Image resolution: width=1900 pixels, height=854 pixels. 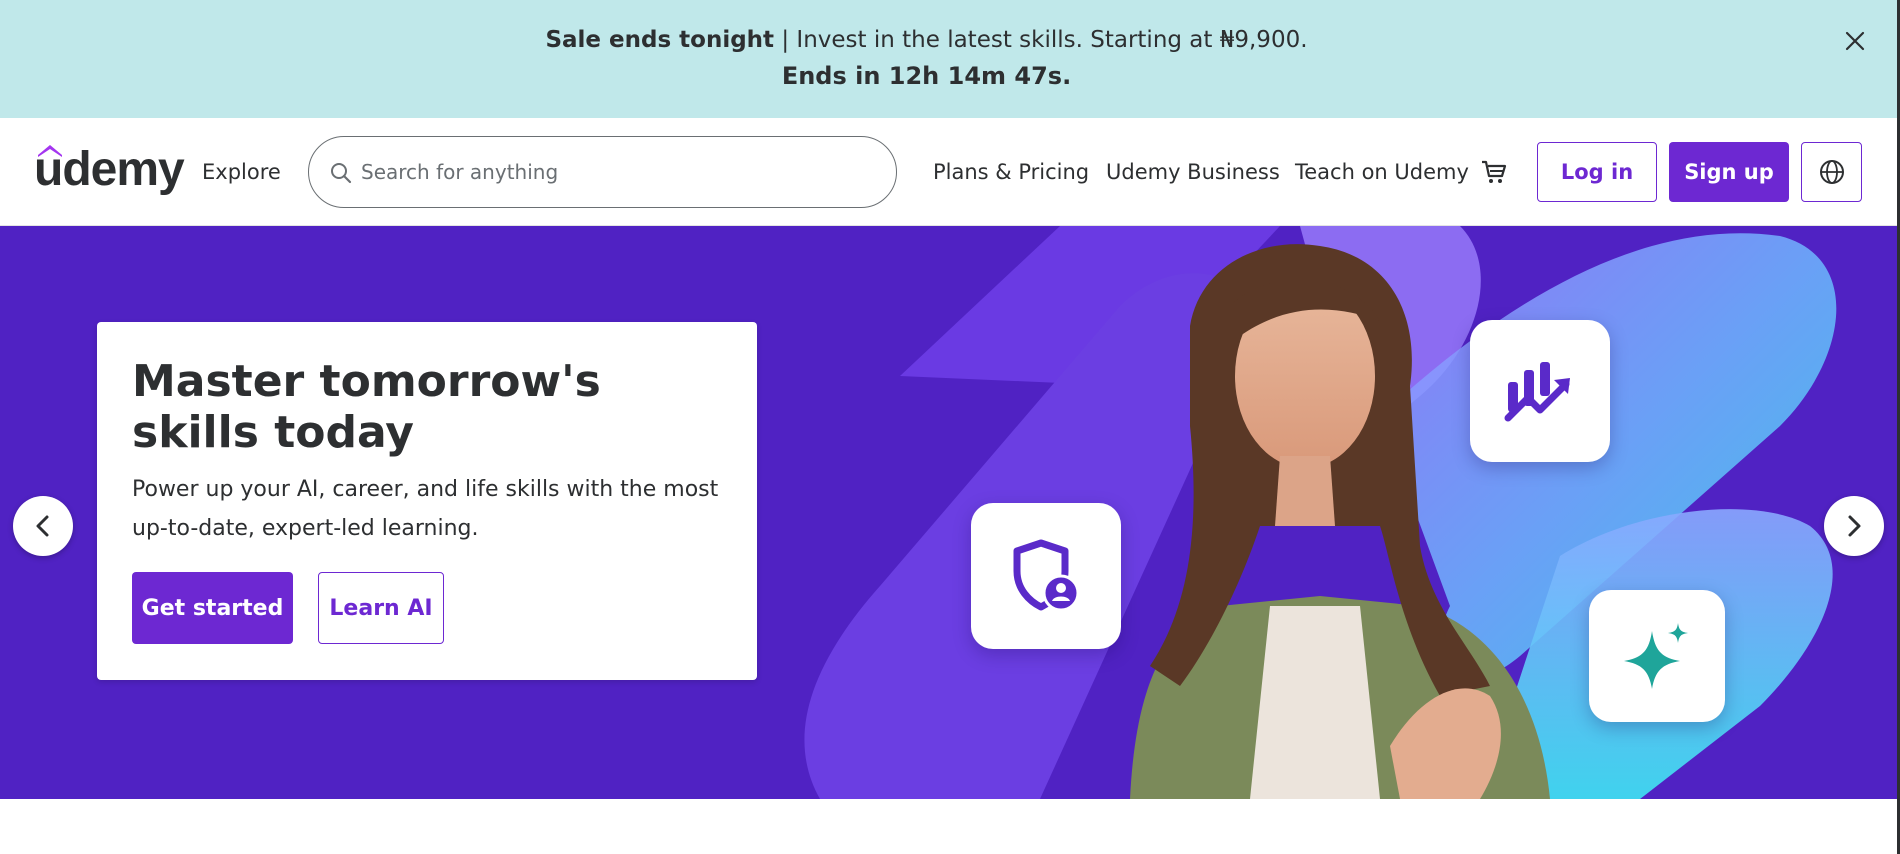 I want to click on chevron-right-icon, so click(x=1854, y=526).